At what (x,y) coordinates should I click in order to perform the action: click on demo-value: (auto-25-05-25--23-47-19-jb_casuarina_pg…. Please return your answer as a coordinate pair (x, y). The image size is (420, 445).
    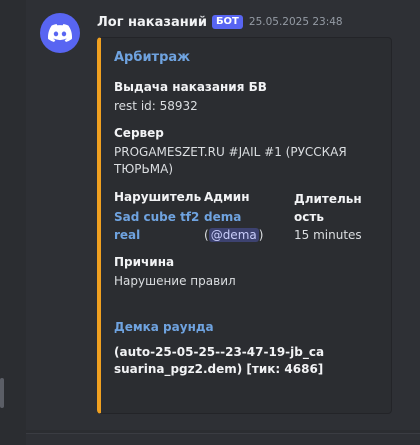
    Looking at the image, I should click on (219, 360).